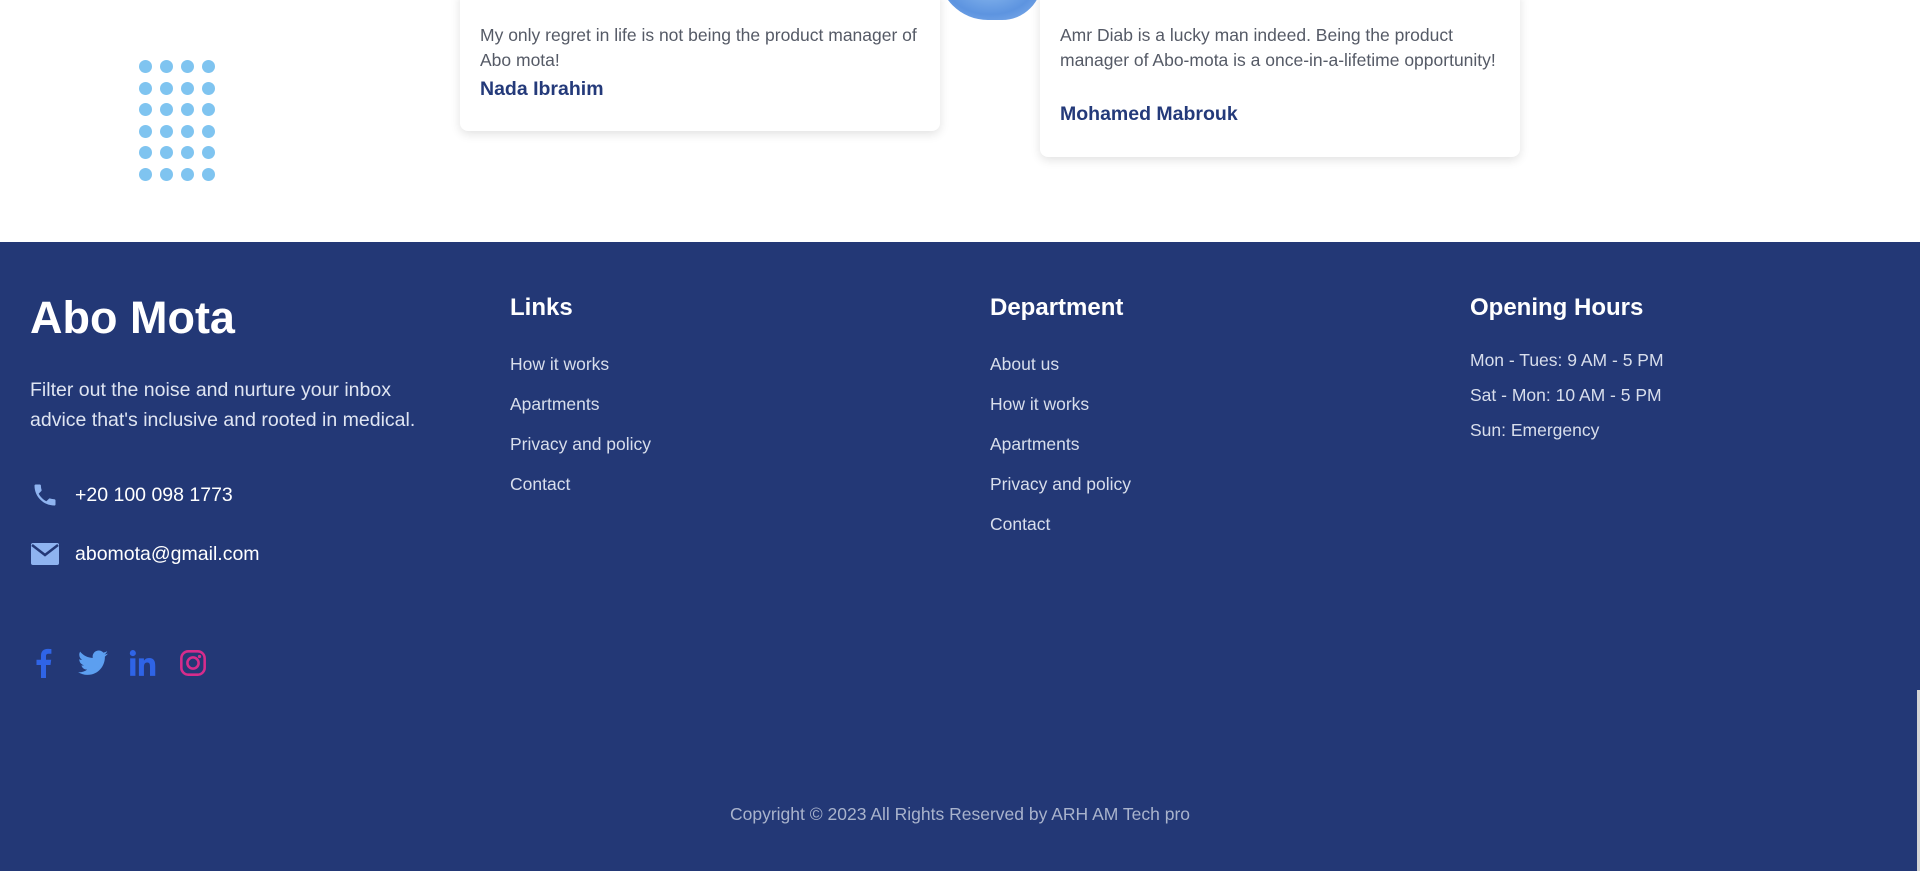  I want to click on links-title: Links, so click(541, 307).